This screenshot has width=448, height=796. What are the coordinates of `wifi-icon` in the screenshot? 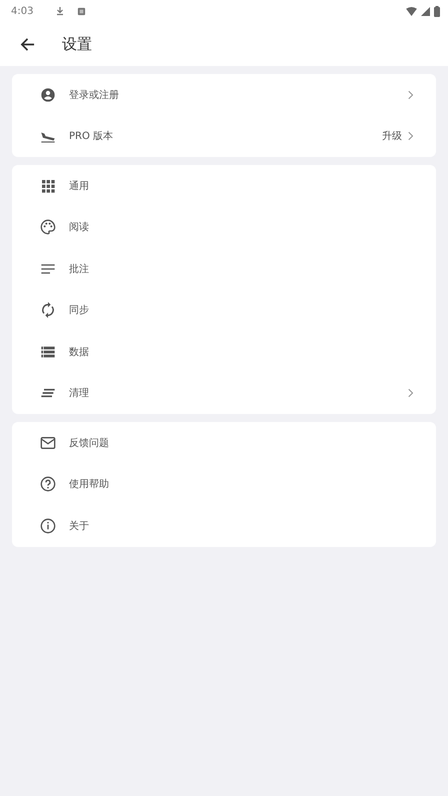 It's located at (411, 11).